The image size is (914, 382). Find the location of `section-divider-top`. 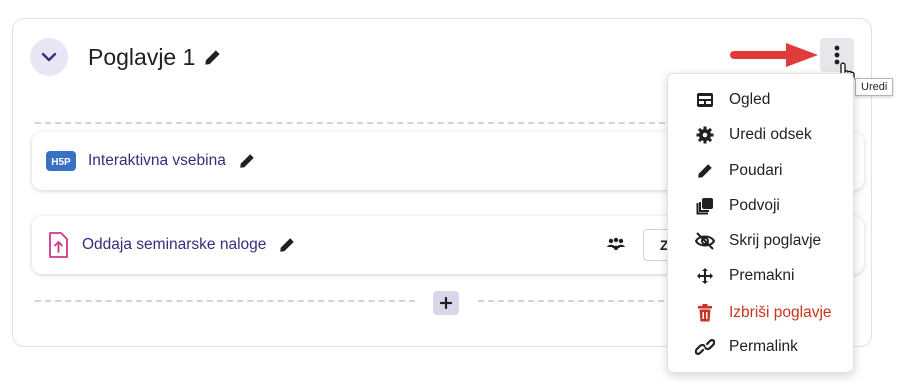

section-divider-top is located at coordinates (350, 123).